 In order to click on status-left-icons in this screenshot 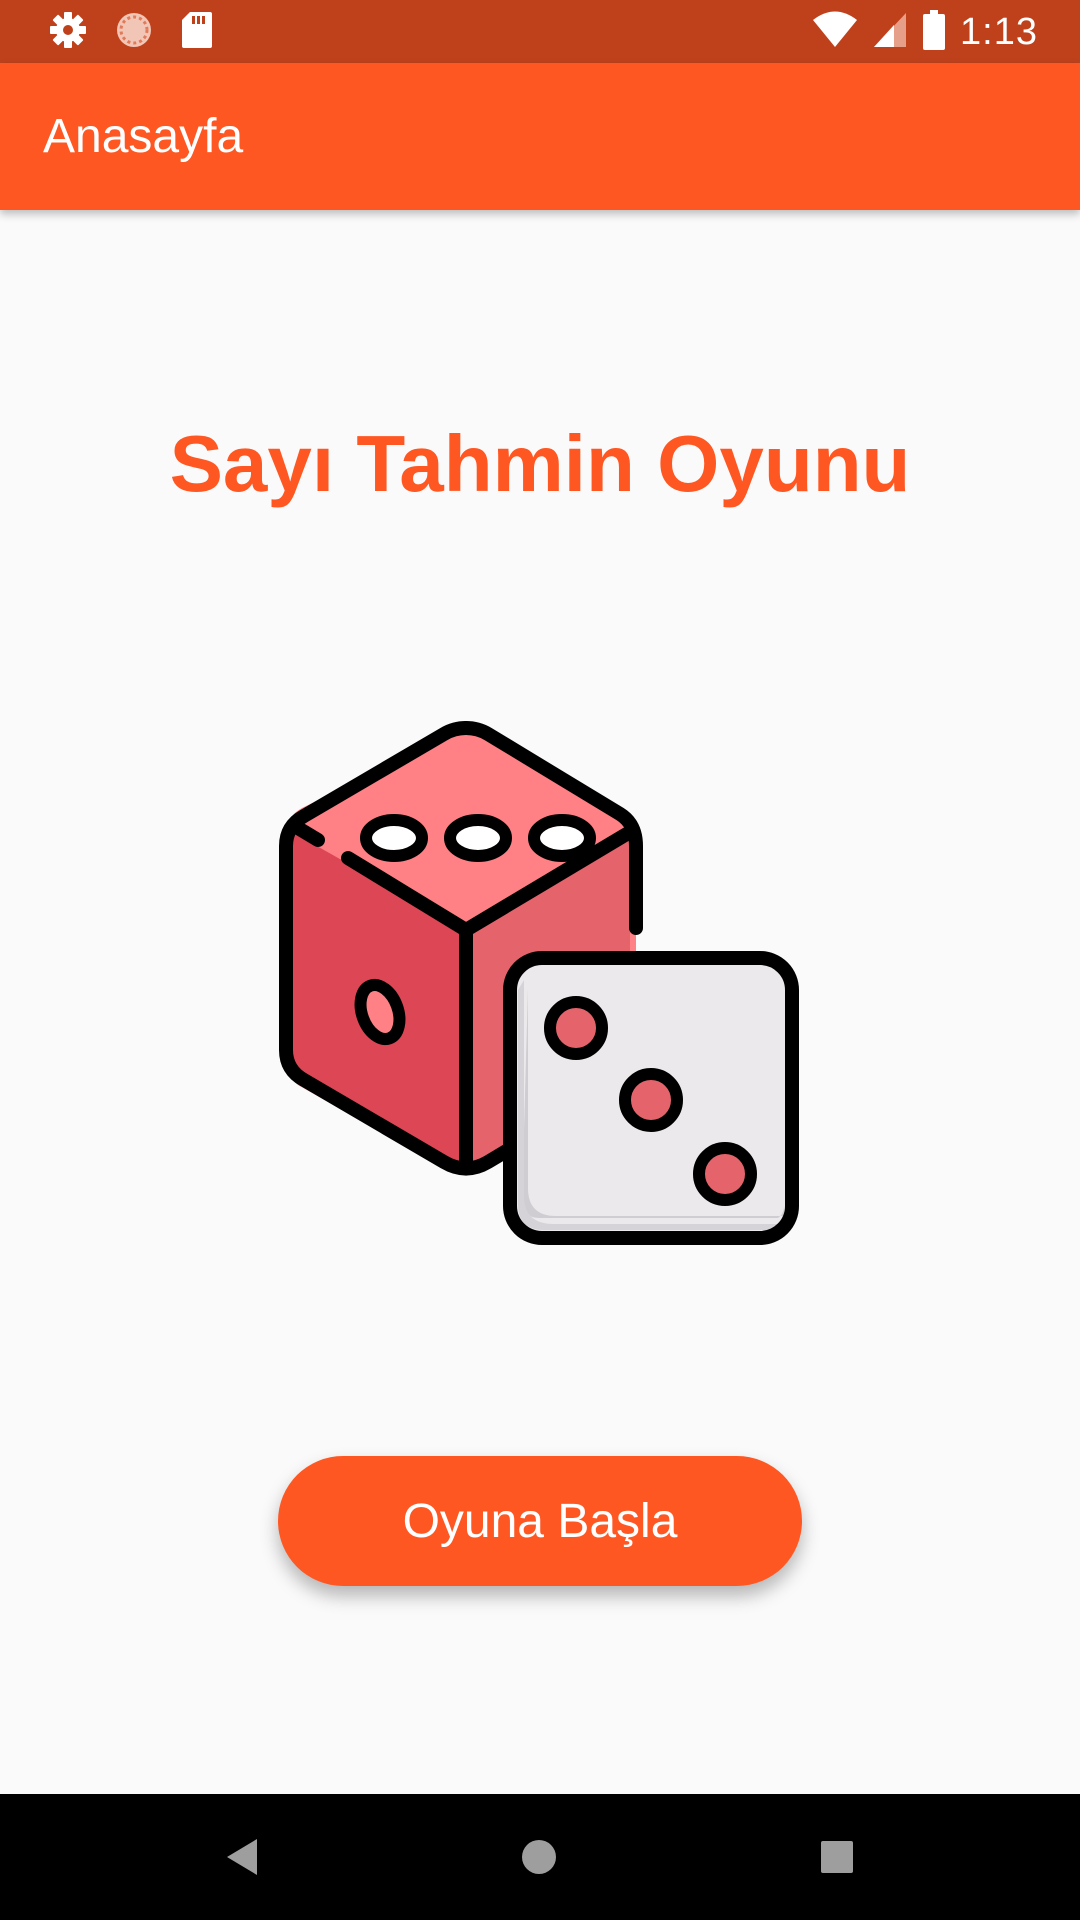, I will do `click(131, 32)`.